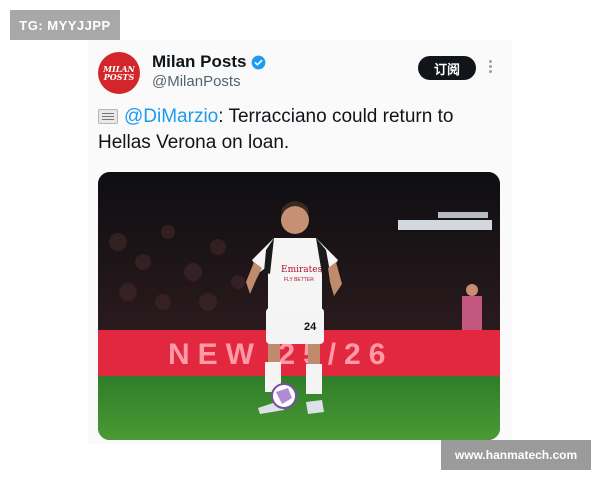  Describe the element at coordinates (516, 455) in the screenshot. I see `site-watermark: www.hanmatech.com` at that location.